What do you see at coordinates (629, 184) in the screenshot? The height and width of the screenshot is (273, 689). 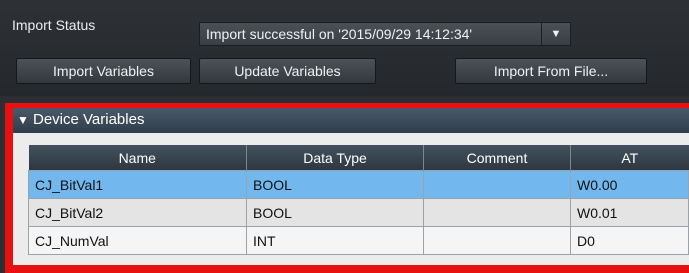 I see `cell-at: W0.00` at bounding box center [629, 184].